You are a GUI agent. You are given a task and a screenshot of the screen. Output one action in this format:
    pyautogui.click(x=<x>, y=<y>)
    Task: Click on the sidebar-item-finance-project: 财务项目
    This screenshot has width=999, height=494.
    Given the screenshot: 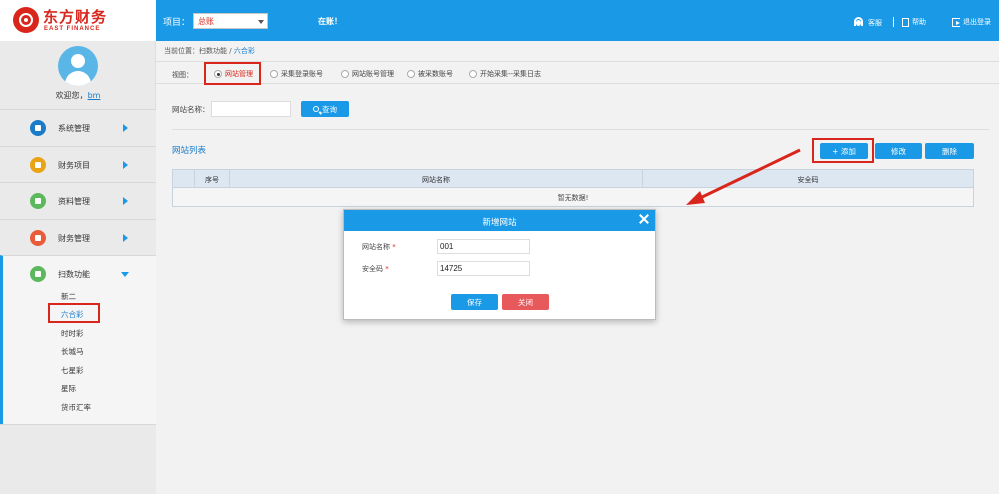 What is the action you would take?
    pyautogui.click(x=78, y=164)
    